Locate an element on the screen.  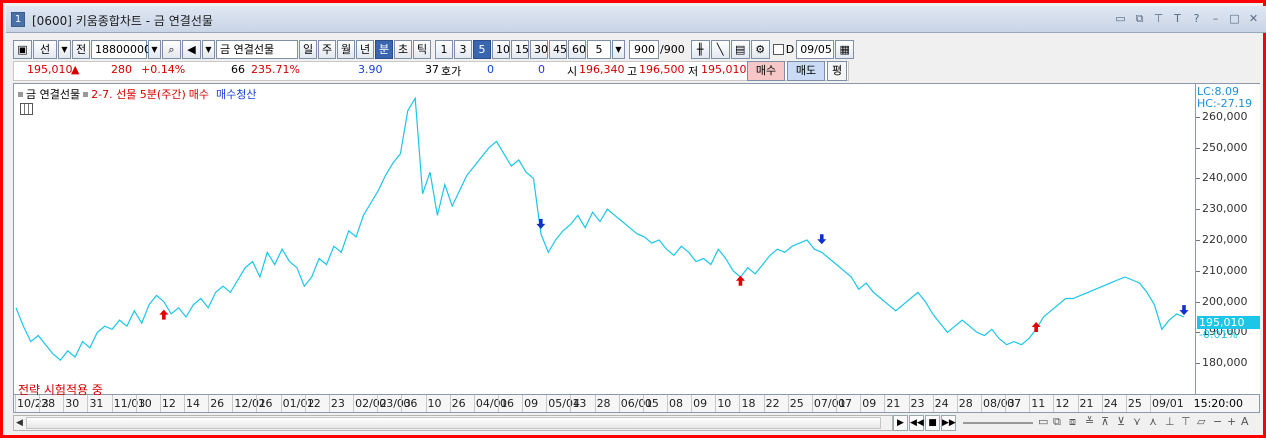
interval-5: 5 is located at coordinates (482, 49).